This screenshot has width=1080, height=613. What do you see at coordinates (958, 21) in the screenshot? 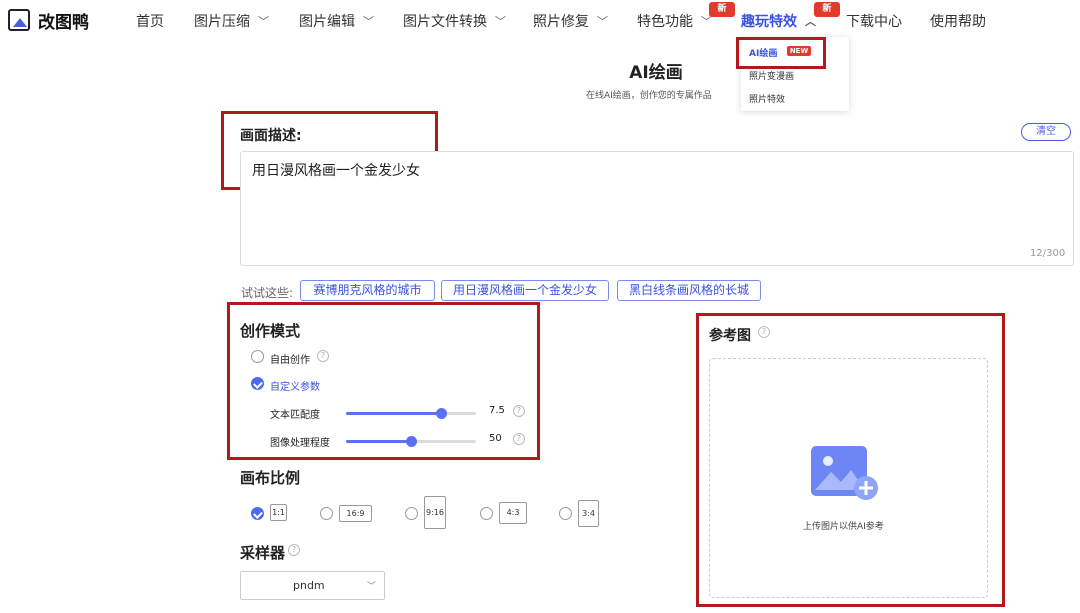
I see `nav-help: 使用帮助` at bounding box center [958, 21].